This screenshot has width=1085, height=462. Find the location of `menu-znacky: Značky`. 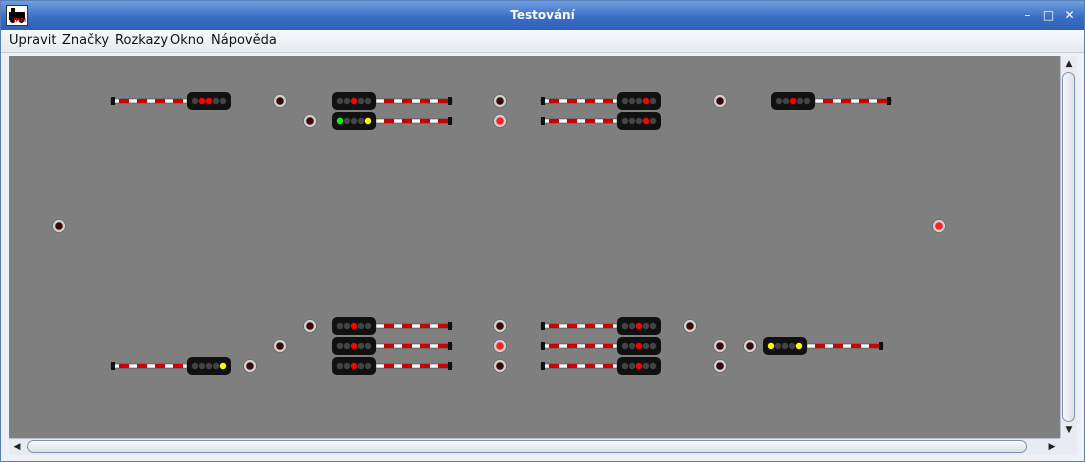

menu-znacky: Značky is located at coordinates (85, 40).